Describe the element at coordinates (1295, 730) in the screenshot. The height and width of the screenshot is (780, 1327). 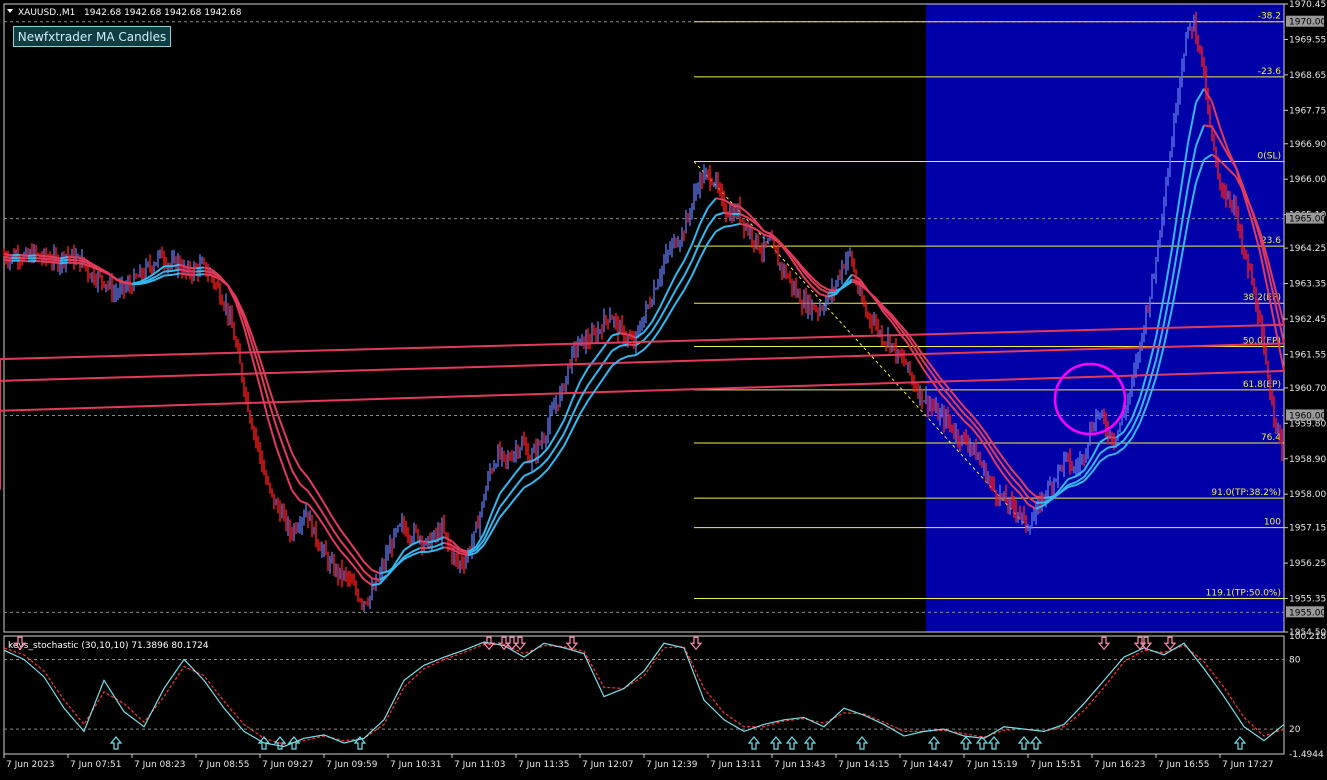
I see `stoch-y-label: 20` at that location.